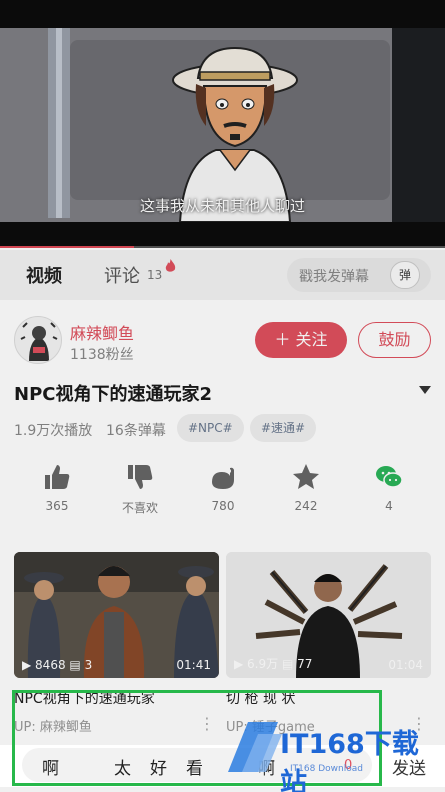 The image size is (445, 792). What do you see at coordinates (389, 506) in the screenshot?
I see `share-count: 4` at bounding box center [389, 506].